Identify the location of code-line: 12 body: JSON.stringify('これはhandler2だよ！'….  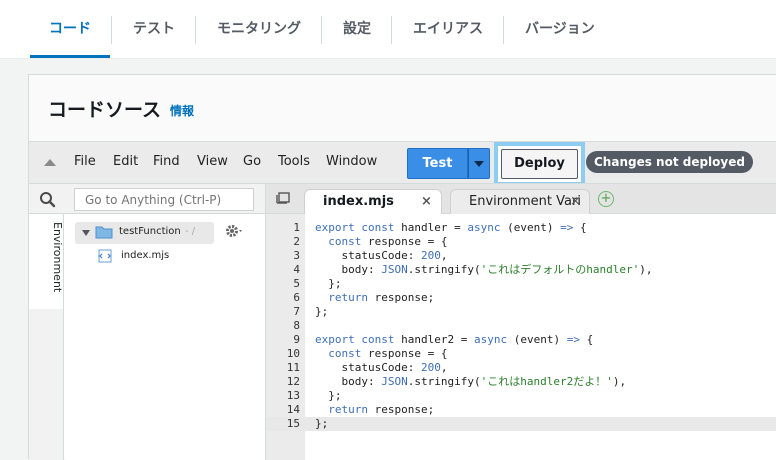
(521, 382).